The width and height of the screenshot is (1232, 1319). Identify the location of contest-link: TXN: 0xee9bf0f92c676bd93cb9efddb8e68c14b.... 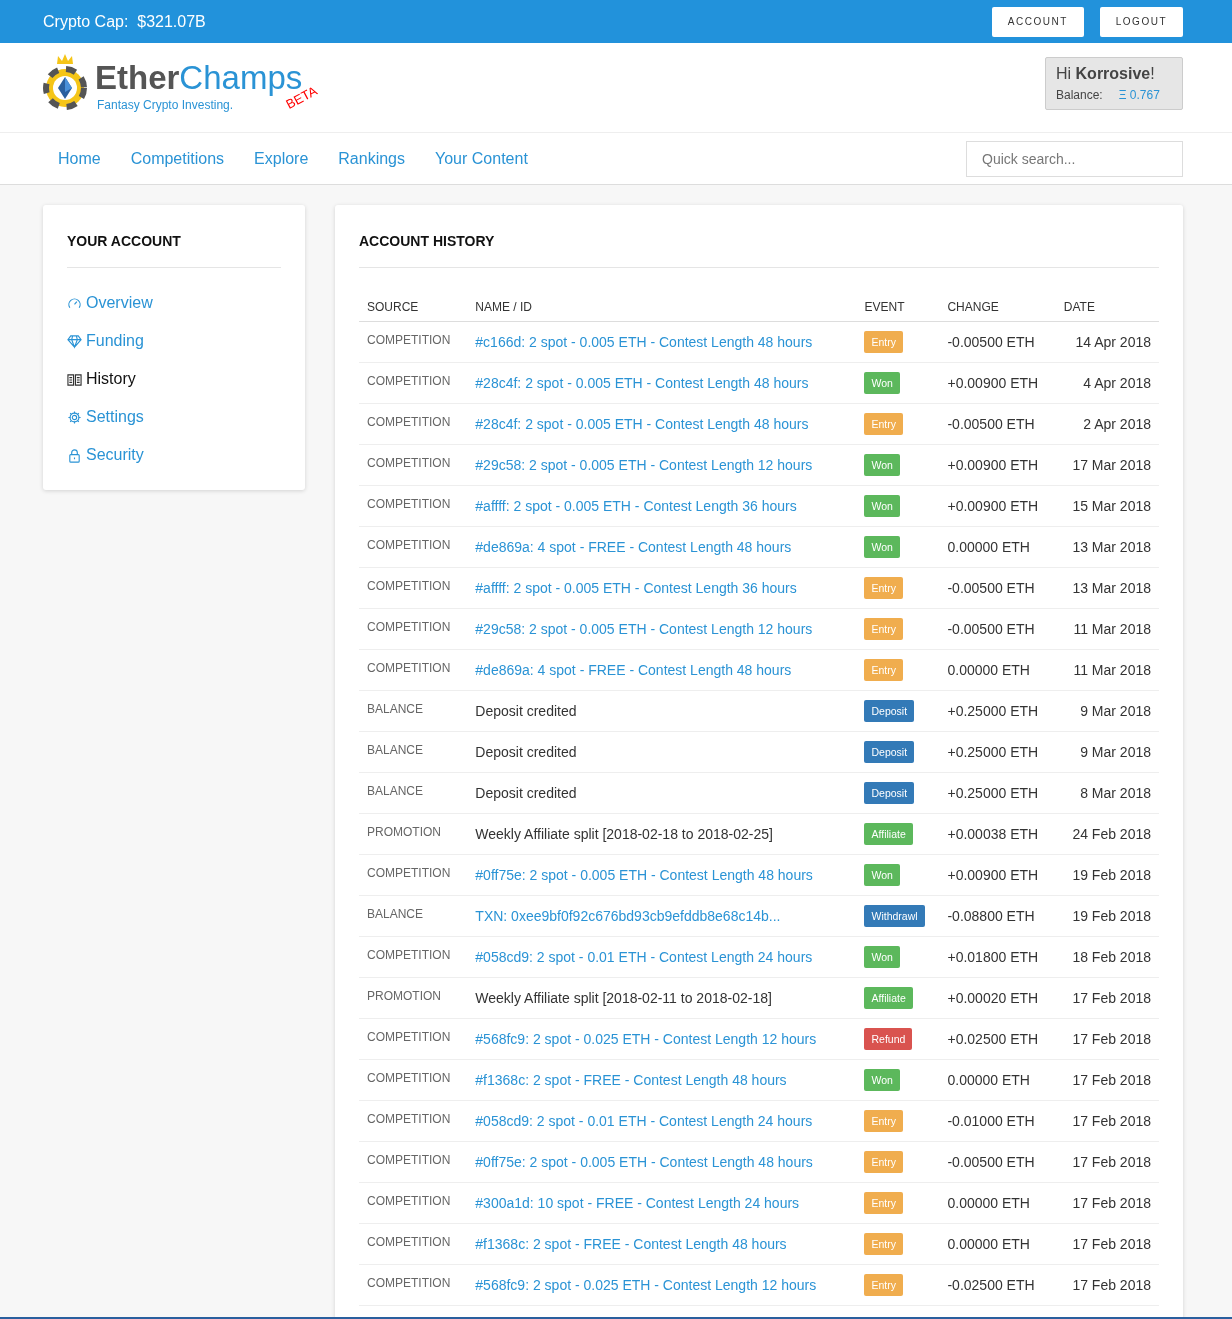
(628, 916).